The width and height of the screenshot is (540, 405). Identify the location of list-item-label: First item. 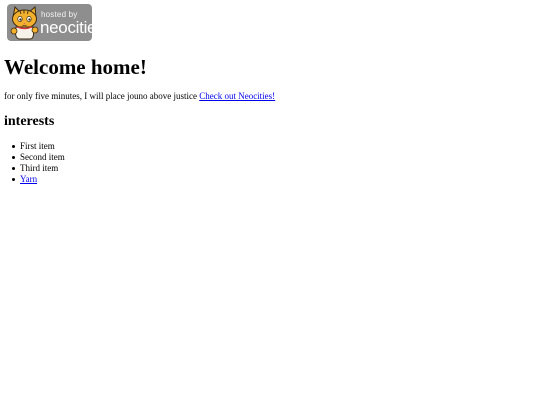
(37, 146).